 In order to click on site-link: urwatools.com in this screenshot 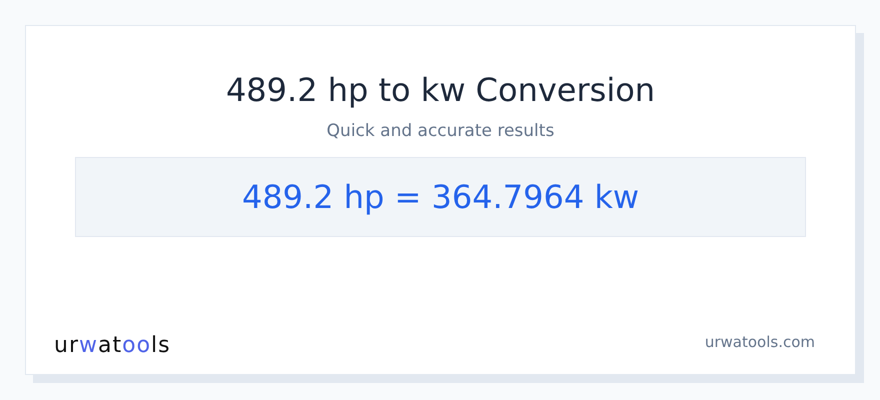, I will do `click(759, 342)`.